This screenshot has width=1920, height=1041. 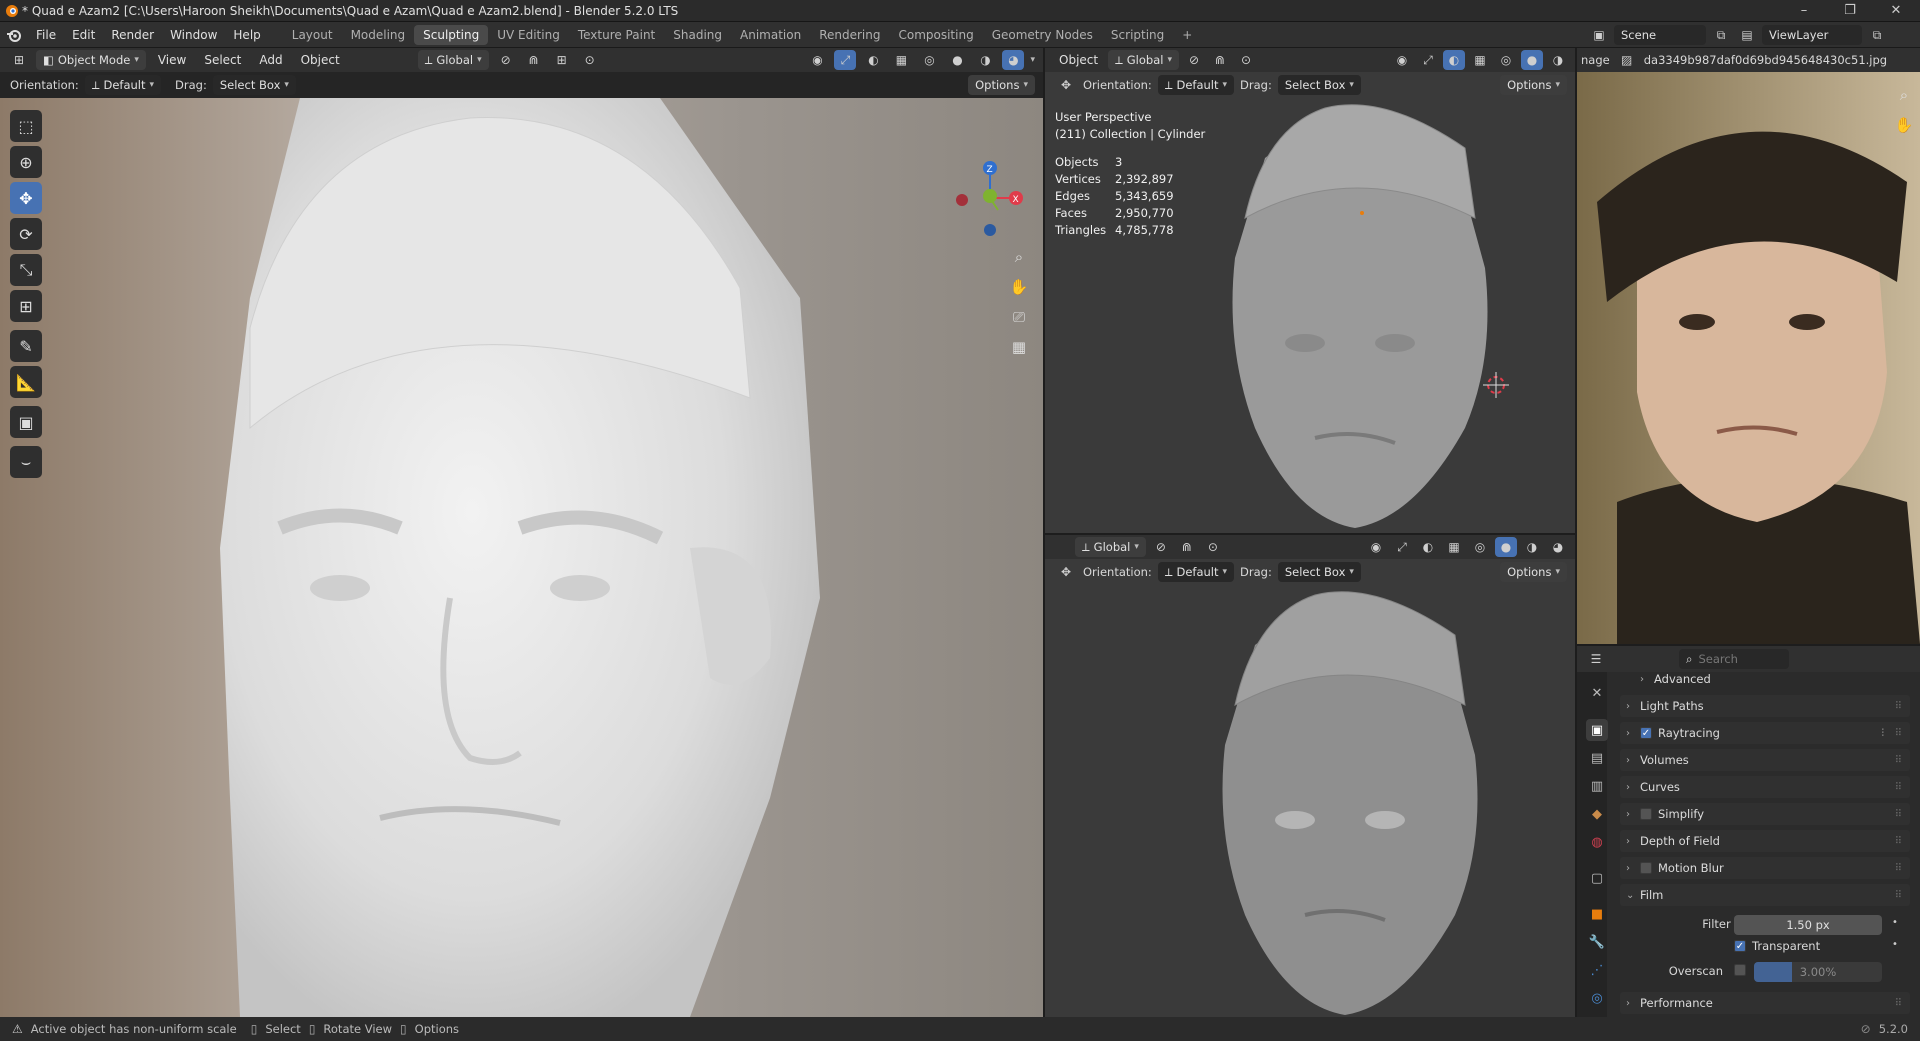 What do you see at coordinates (1597, 914) in the screenshot?
I see `object-tab-icon: ■` at bounding box center [1597, 914].